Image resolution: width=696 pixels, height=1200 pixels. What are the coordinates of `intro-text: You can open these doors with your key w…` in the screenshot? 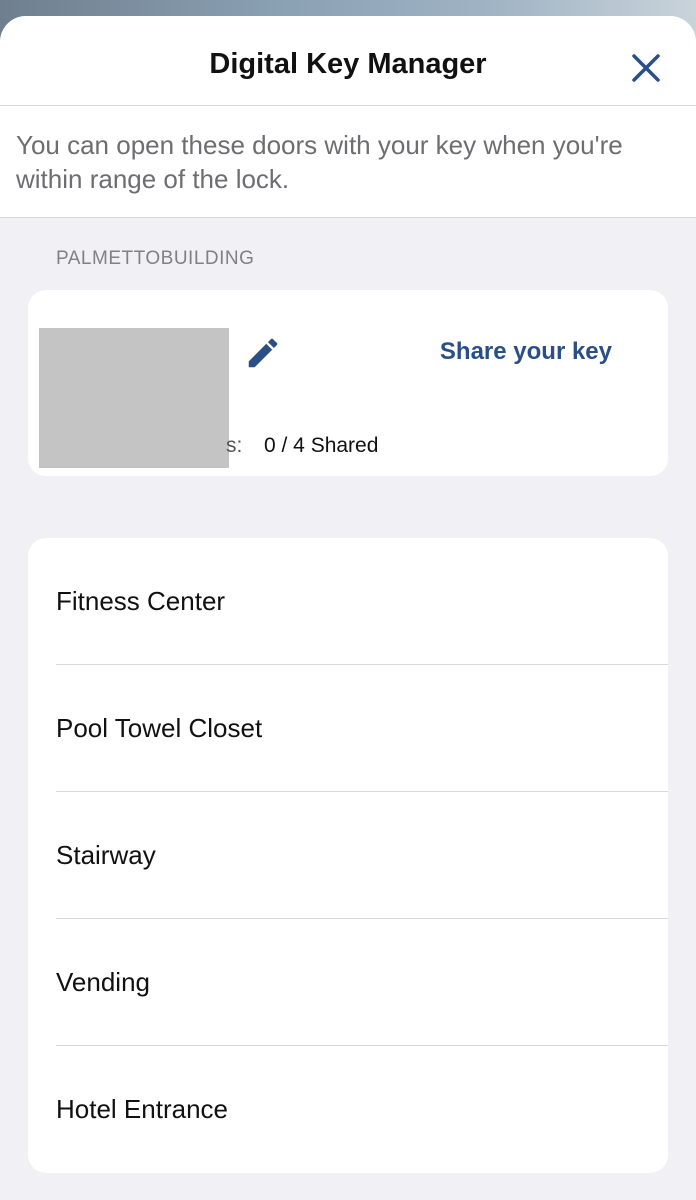 It's located at (348, 162).